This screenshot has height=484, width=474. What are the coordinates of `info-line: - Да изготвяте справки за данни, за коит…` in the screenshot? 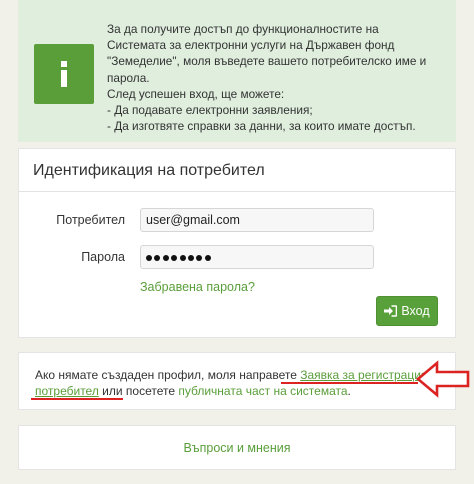 It's located at (261, 126).